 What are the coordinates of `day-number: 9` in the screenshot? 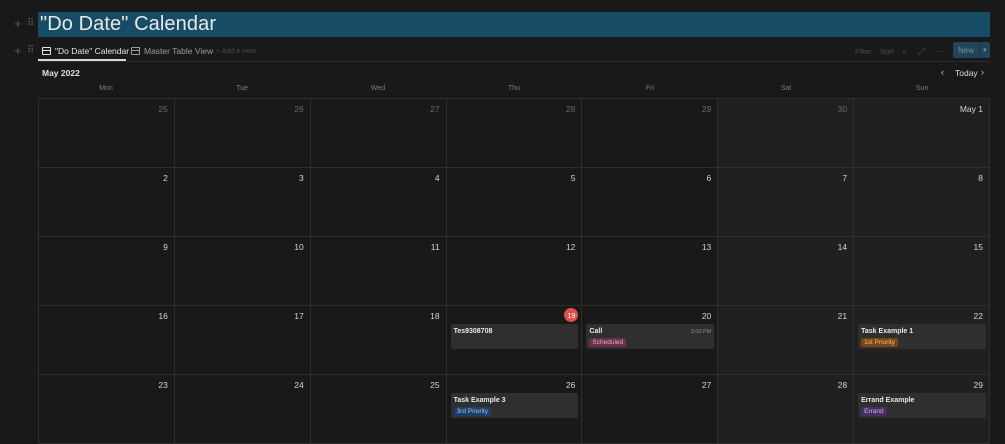 It's located at (165, 247).